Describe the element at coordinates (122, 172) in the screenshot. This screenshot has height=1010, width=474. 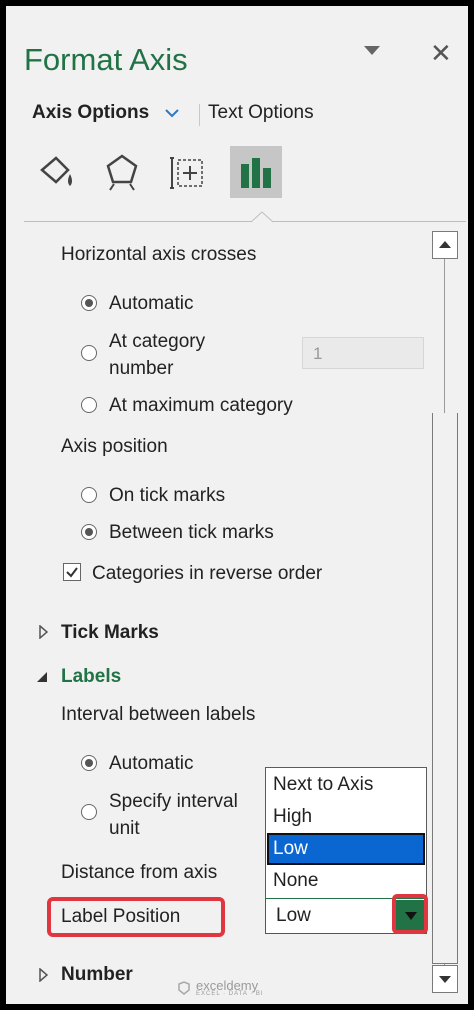
I see `effects-pentagon-icon` at that location.